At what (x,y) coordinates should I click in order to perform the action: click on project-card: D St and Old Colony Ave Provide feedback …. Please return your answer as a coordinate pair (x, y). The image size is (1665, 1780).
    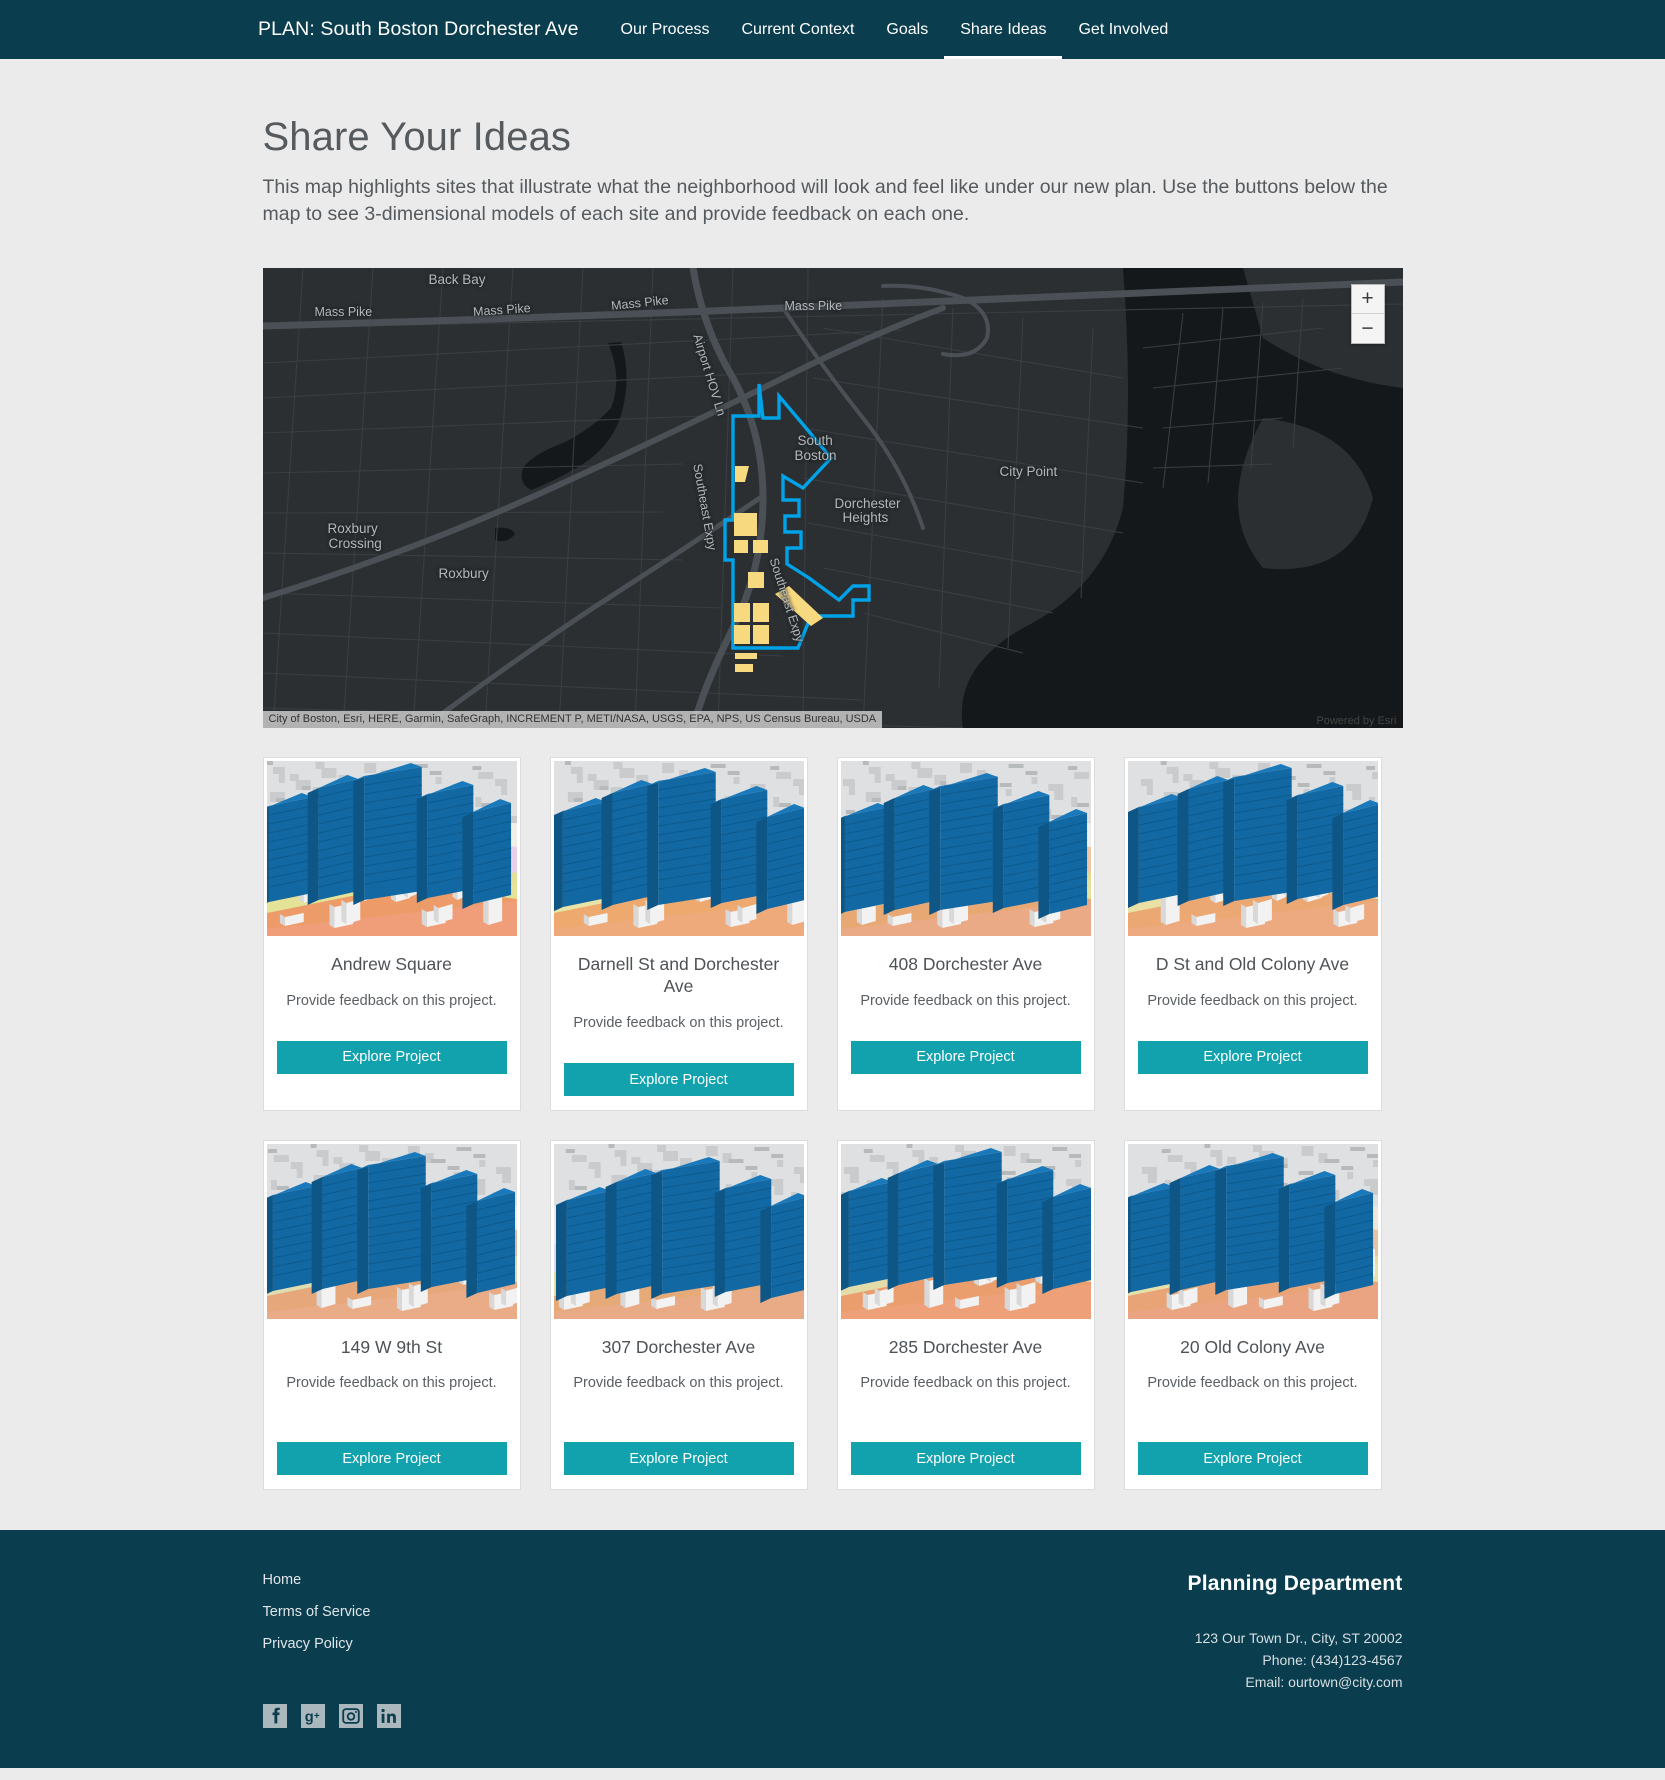
    Looking at the image, I should click on (1252, 934).